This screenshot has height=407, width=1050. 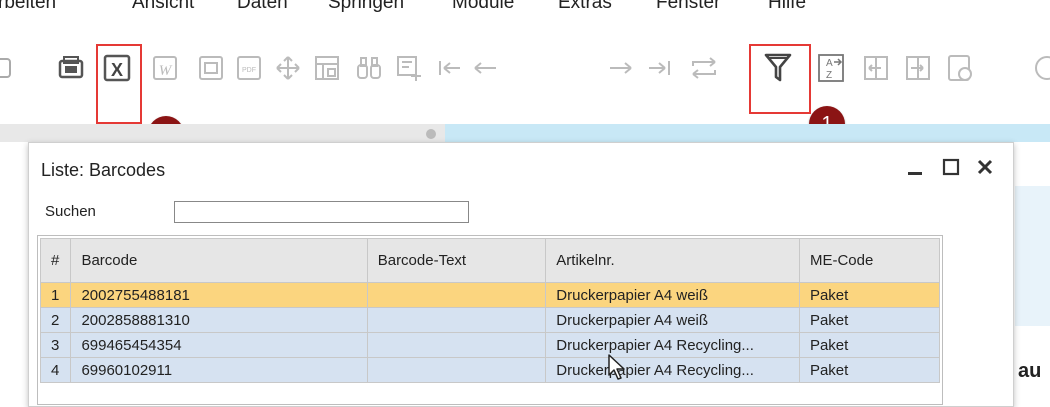 I want to click on partial-circle-icon, so click(x=1040, y=68).